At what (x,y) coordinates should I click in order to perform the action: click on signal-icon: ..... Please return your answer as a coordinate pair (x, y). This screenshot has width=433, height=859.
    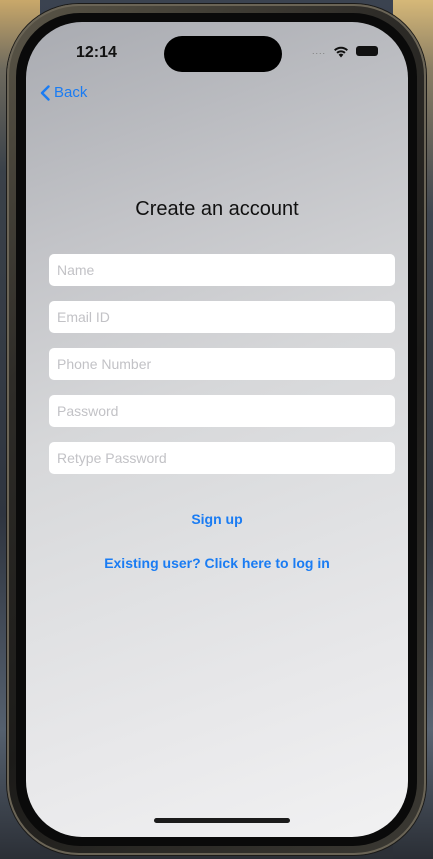
    Looking at the image, I should click on (318, 51).